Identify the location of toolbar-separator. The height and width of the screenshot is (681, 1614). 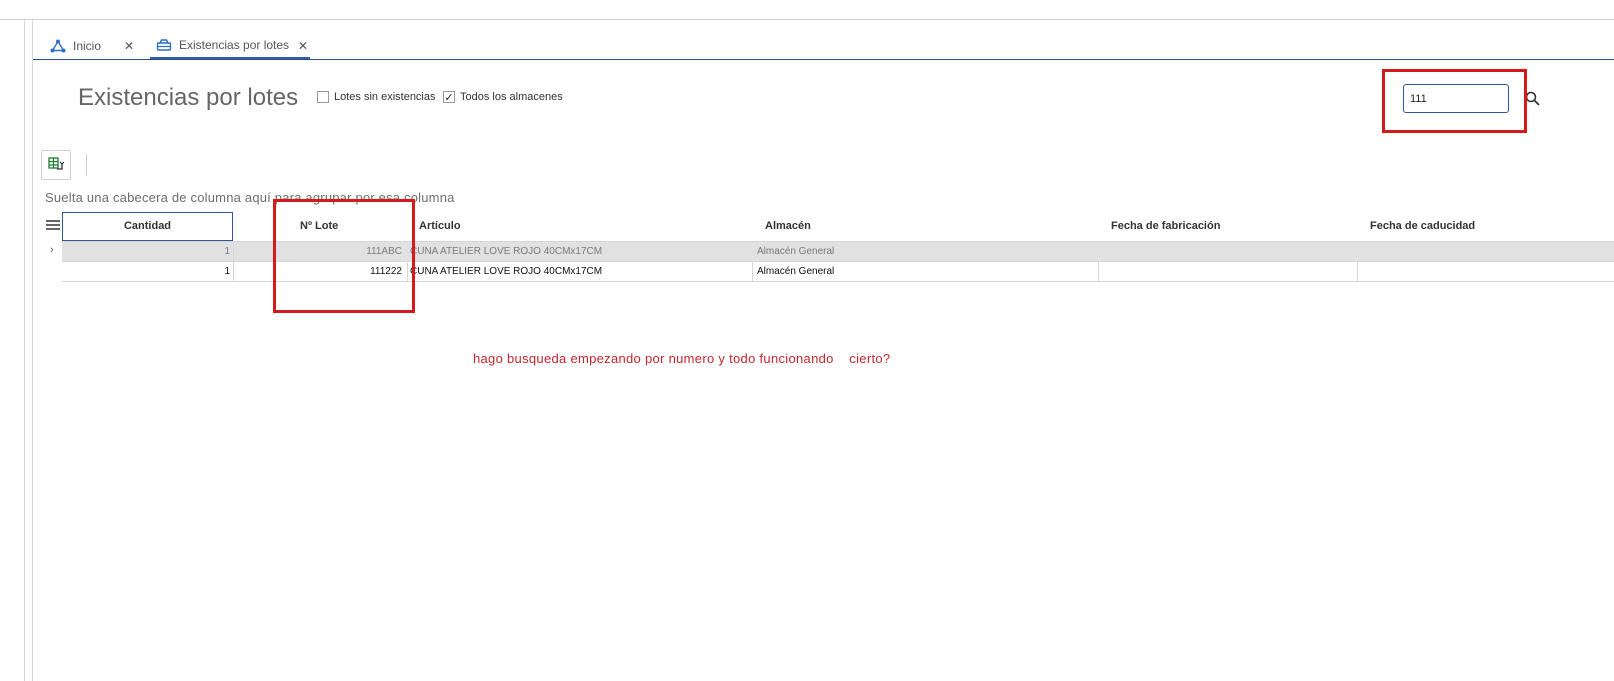
(86, 165).